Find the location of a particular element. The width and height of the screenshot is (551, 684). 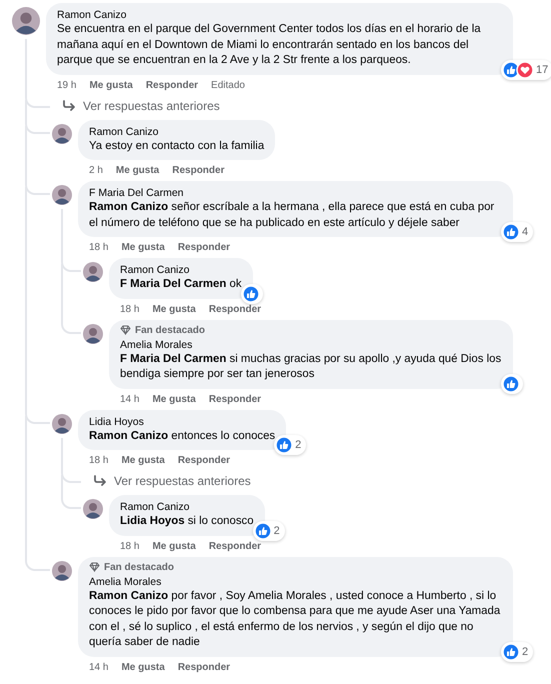

comment-text: Lidia Hoyos si lo conosco is located at coordinates (187, 521).